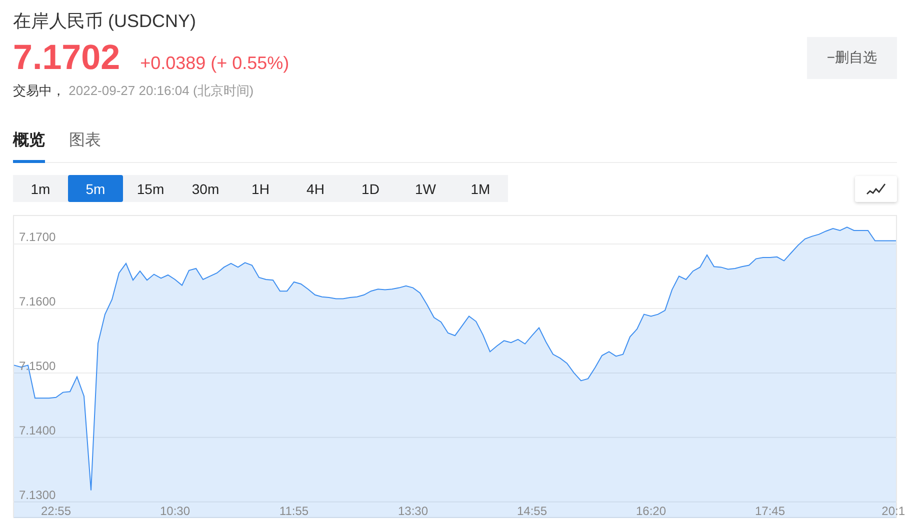 The width and height of the screenshot is (905, 530). Describe the element at coordinates (215, 63) in the screenshot. I see `price-change: +0.0389 (+ 0.55%)` at that location.